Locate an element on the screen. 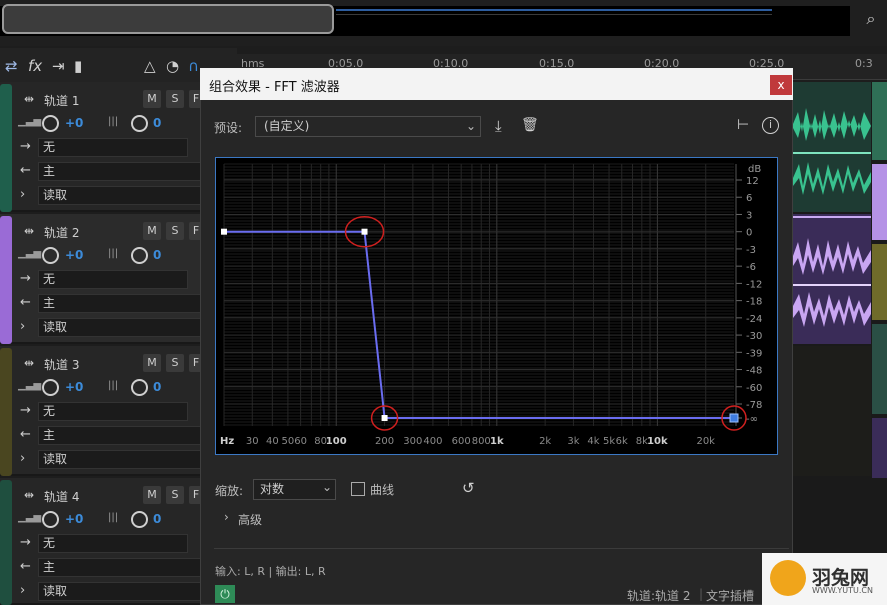  close-button: x is located at coordinates (781, 85).